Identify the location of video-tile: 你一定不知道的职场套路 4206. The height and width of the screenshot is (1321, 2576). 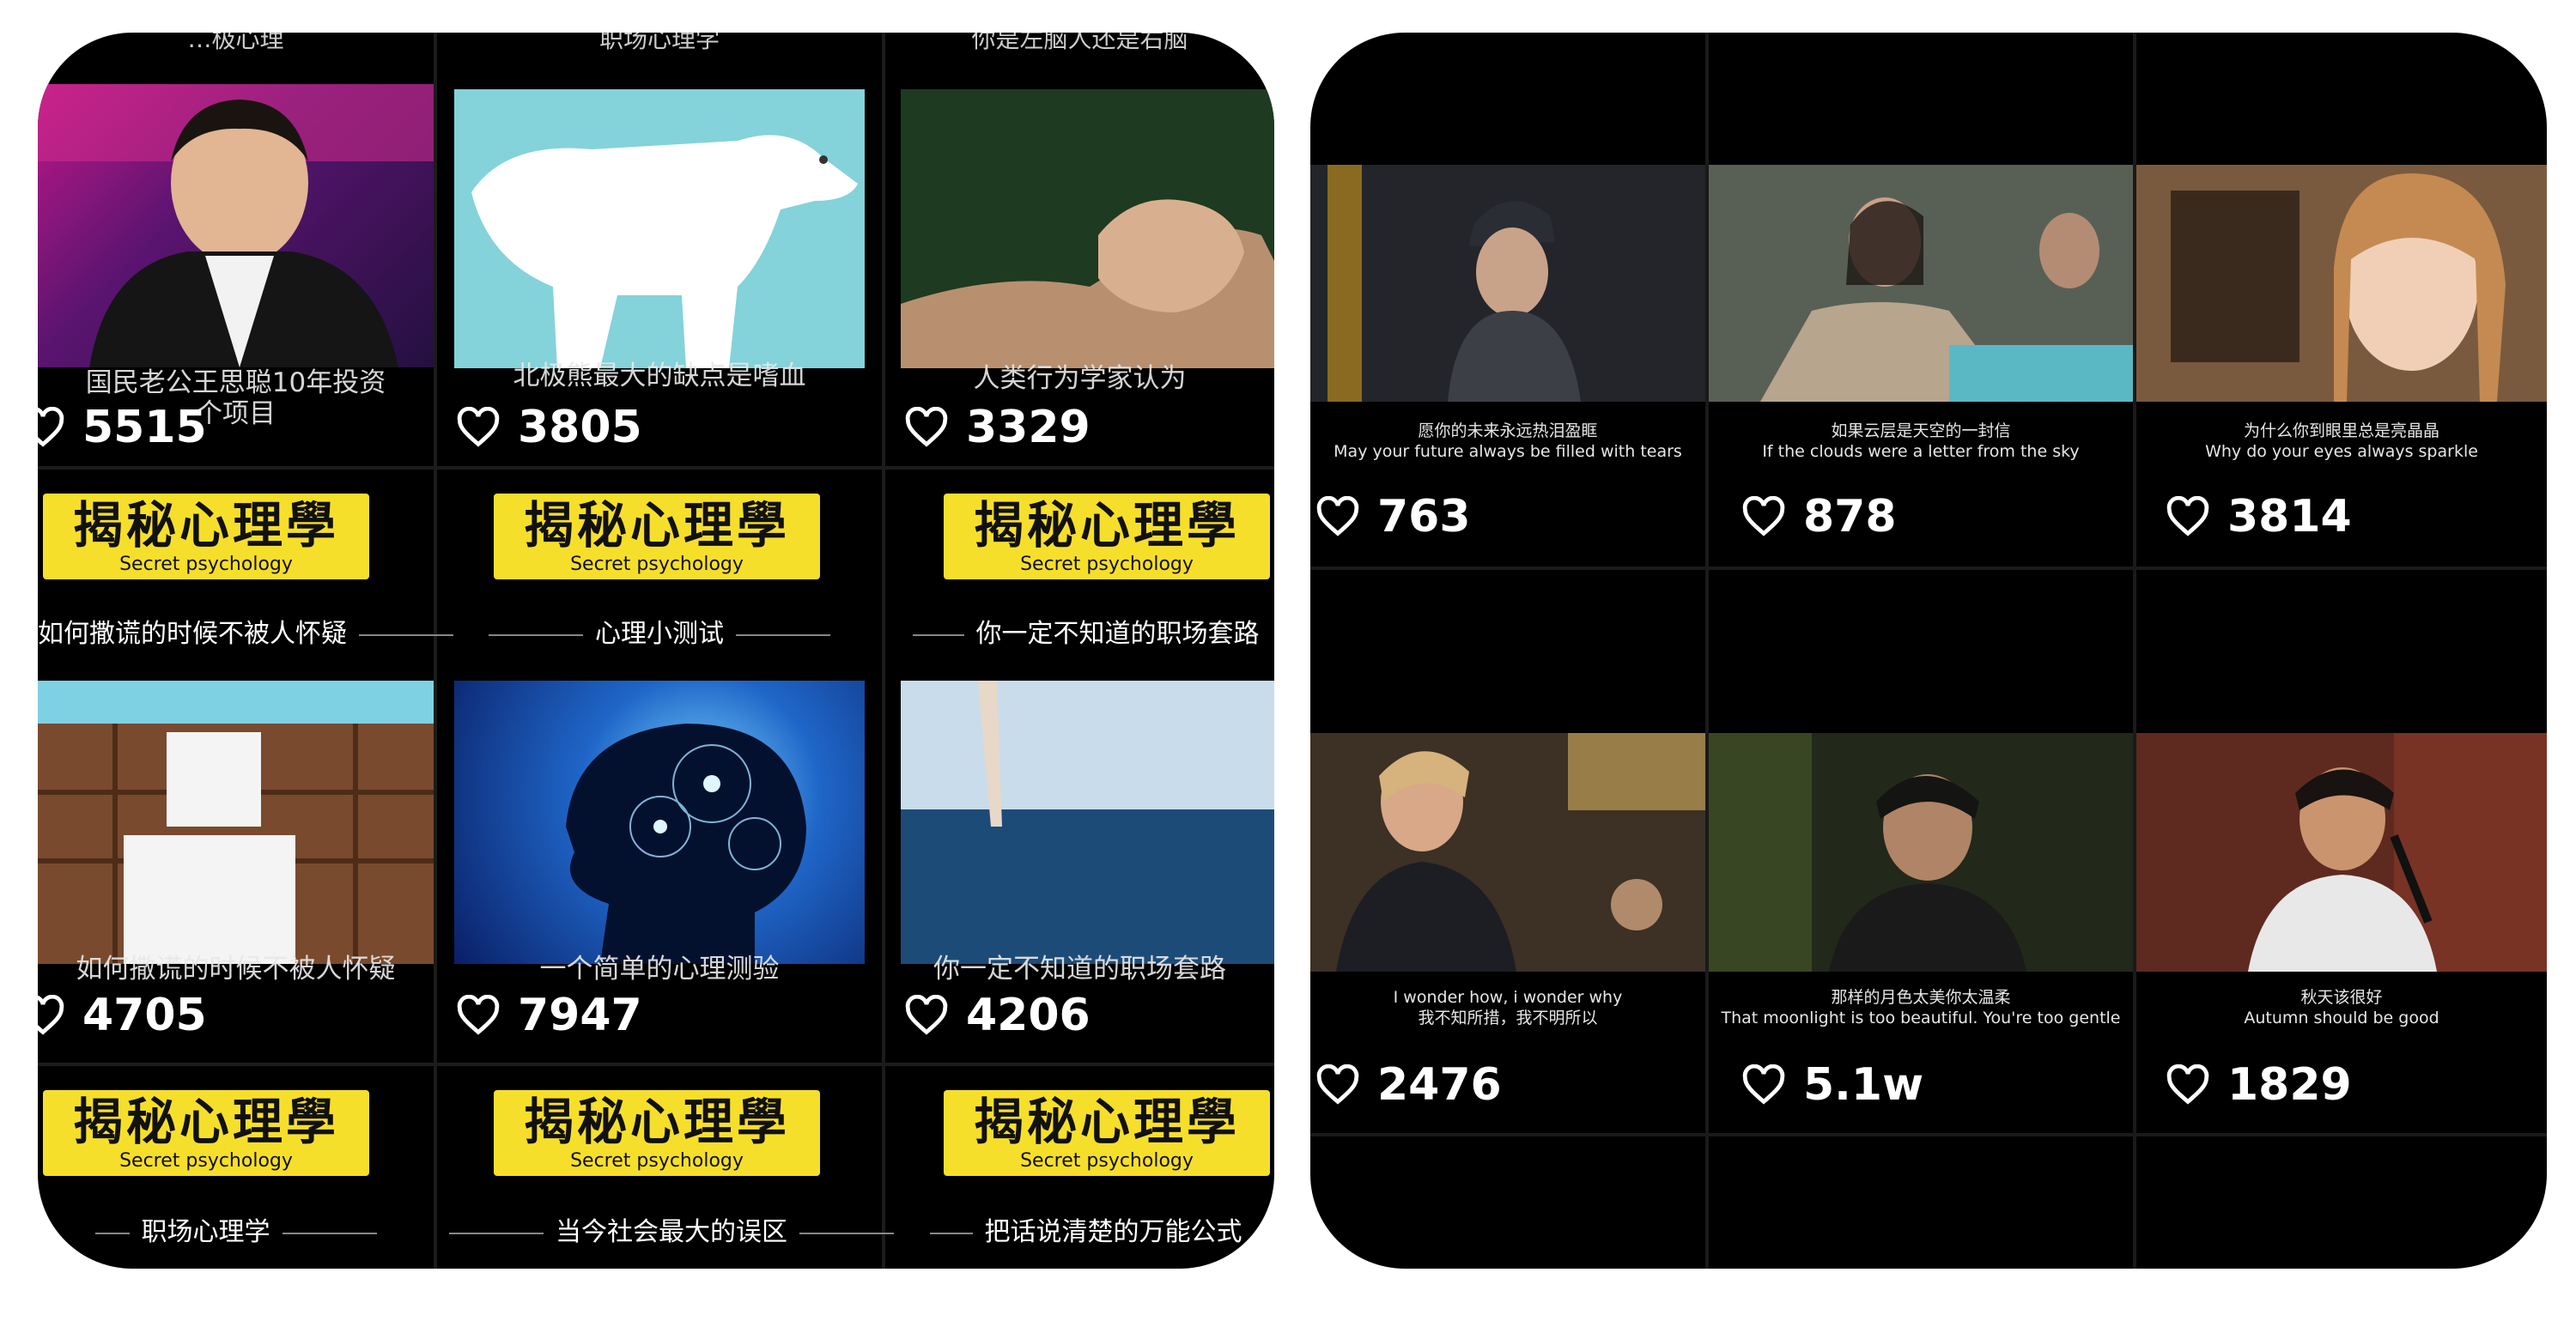
(1079, 872).